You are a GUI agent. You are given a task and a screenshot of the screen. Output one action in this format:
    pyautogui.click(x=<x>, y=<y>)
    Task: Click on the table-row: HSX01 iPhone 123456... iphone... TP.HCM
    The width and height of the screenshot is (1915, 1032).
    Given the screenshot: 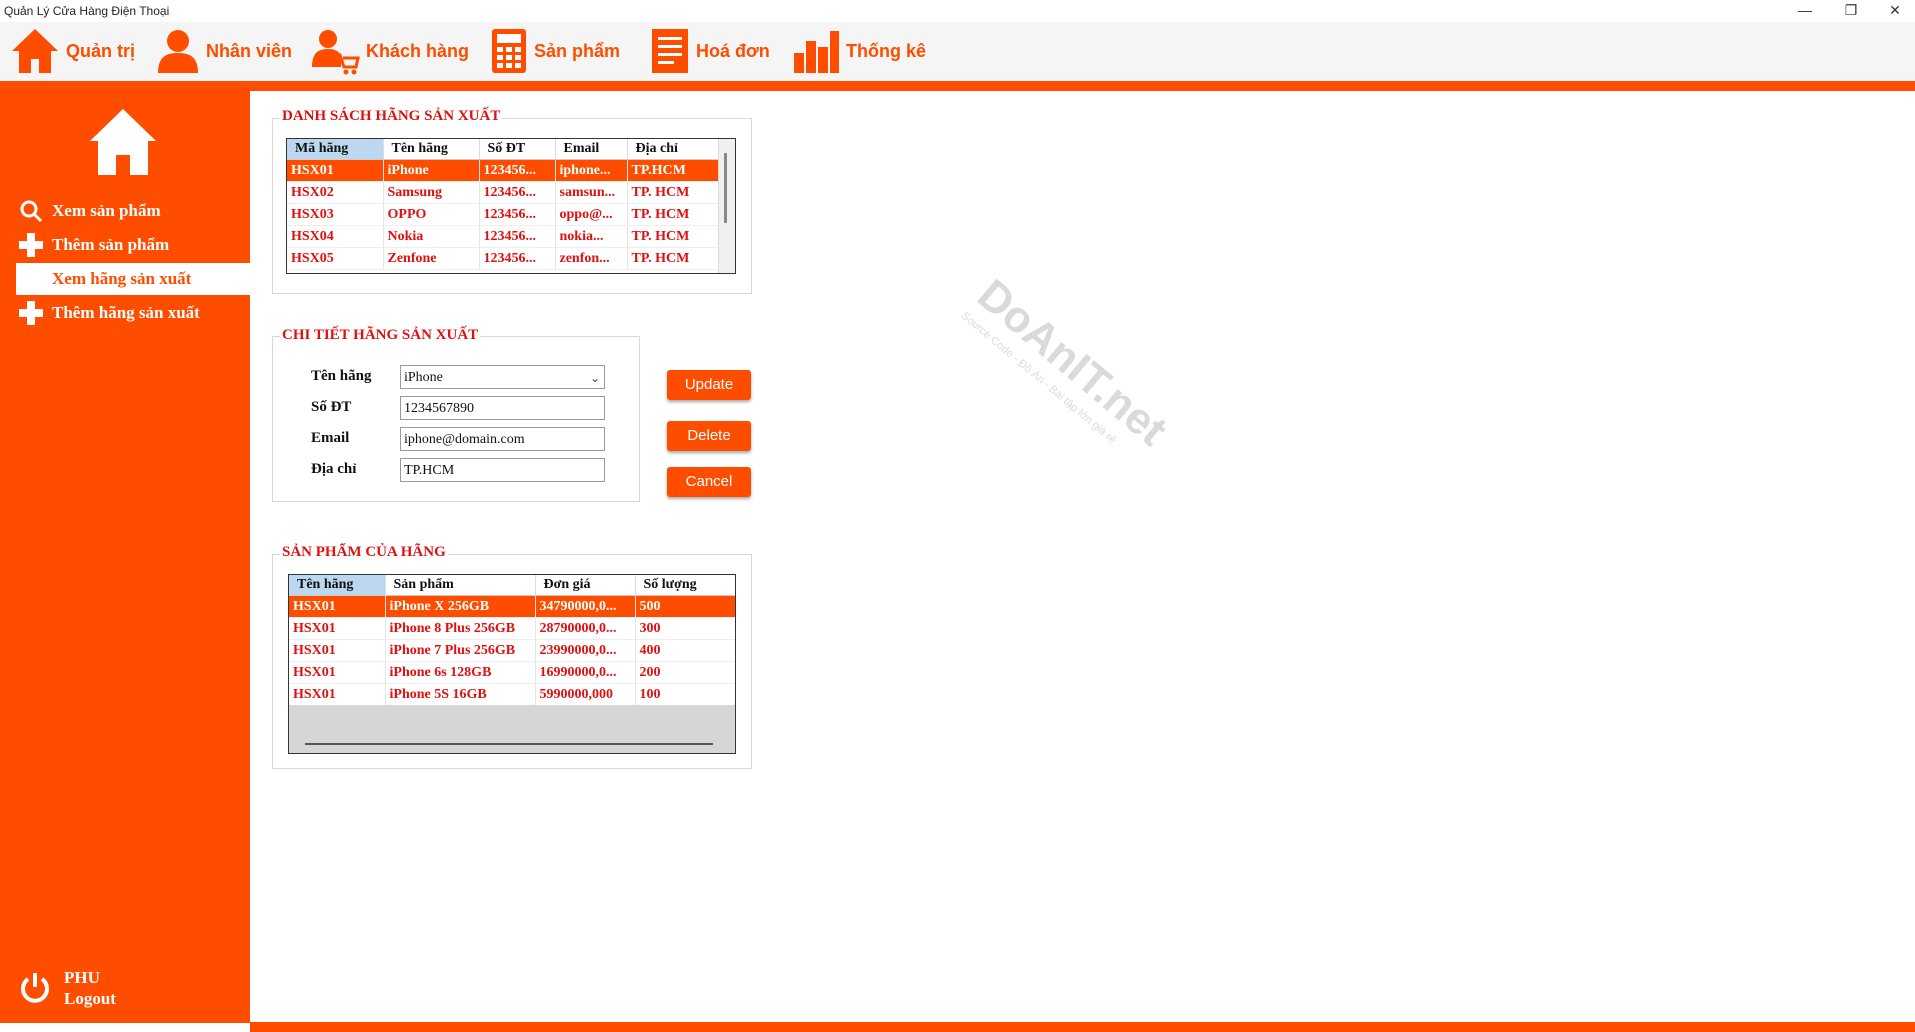 What is the action you would take?
    pyautogui.click(x=503, y=170)
    